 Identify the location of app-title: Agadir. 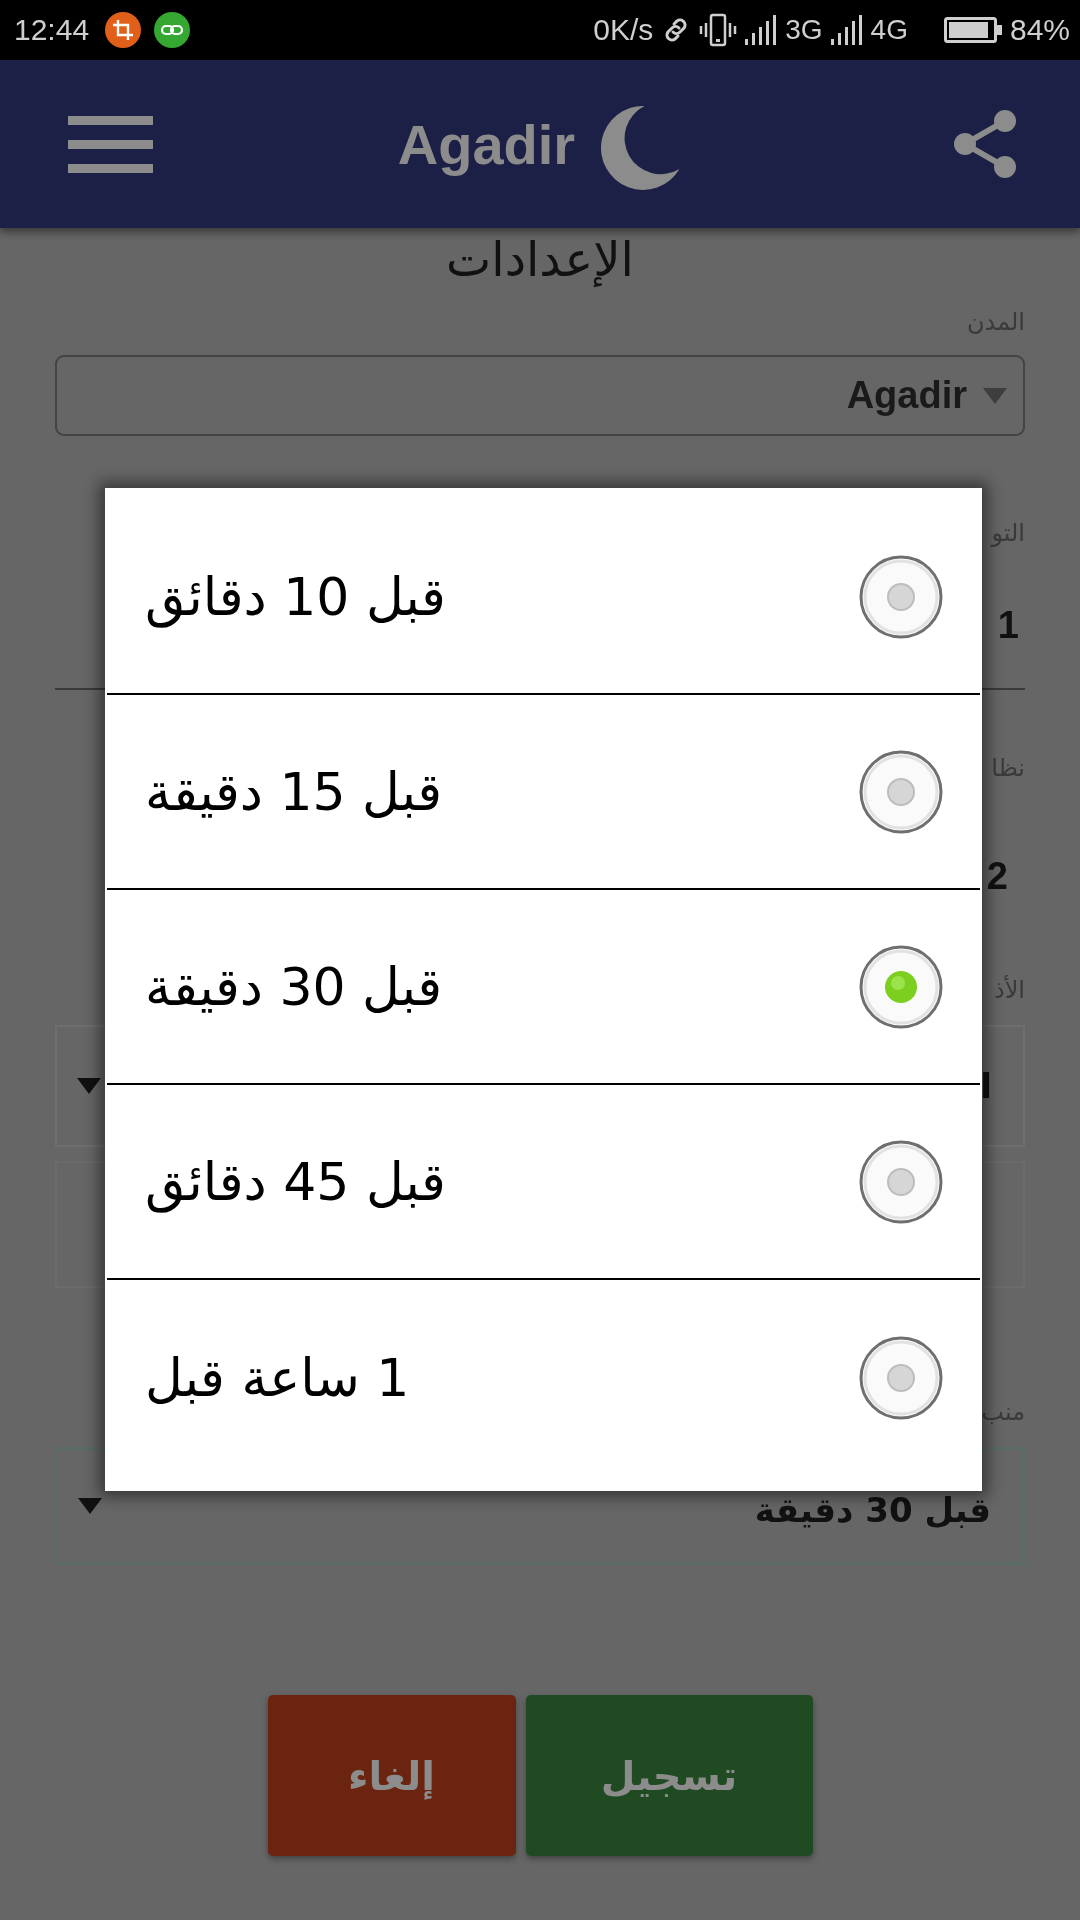
(486, 144).